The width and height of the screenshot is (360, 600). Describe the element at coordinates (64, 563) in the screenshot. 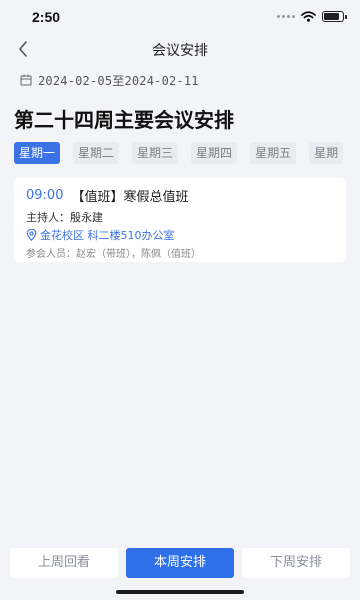

I see `previous-week-button: 上周回看` at that location.